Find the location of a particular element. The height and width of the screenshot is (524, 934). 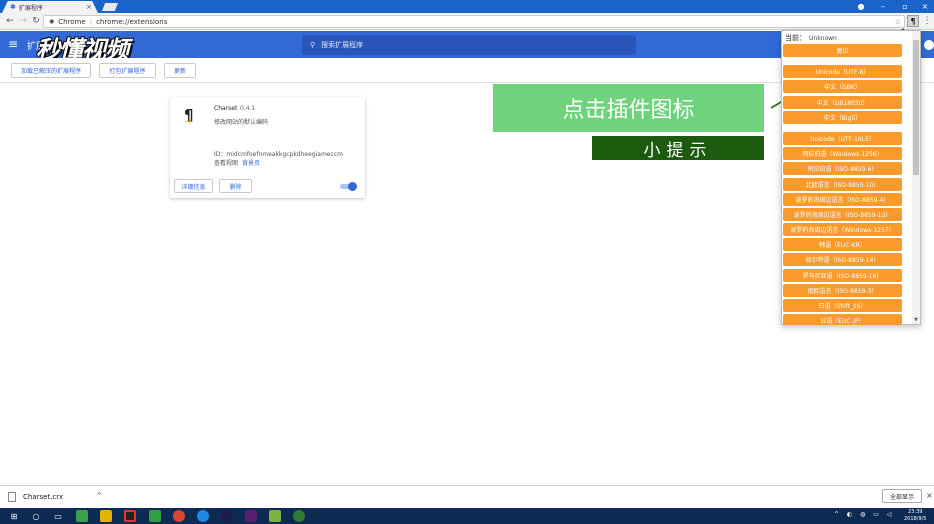

puzzle-icon: ✱ is located at coordinates (13, 7).